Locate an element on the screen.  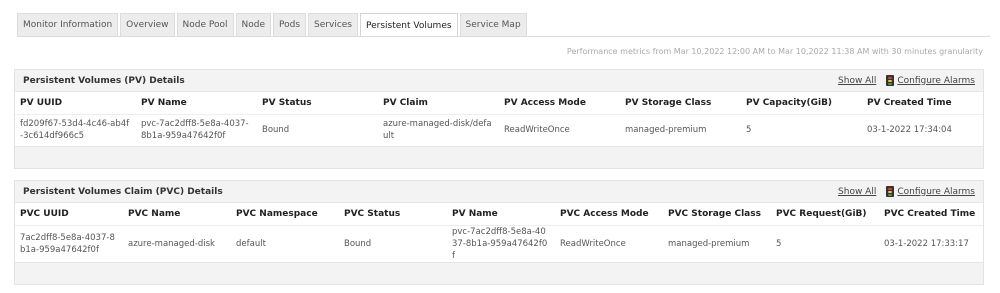
pvc-configure-alarms: Configure Alarms is located at coordinates (930, 191).